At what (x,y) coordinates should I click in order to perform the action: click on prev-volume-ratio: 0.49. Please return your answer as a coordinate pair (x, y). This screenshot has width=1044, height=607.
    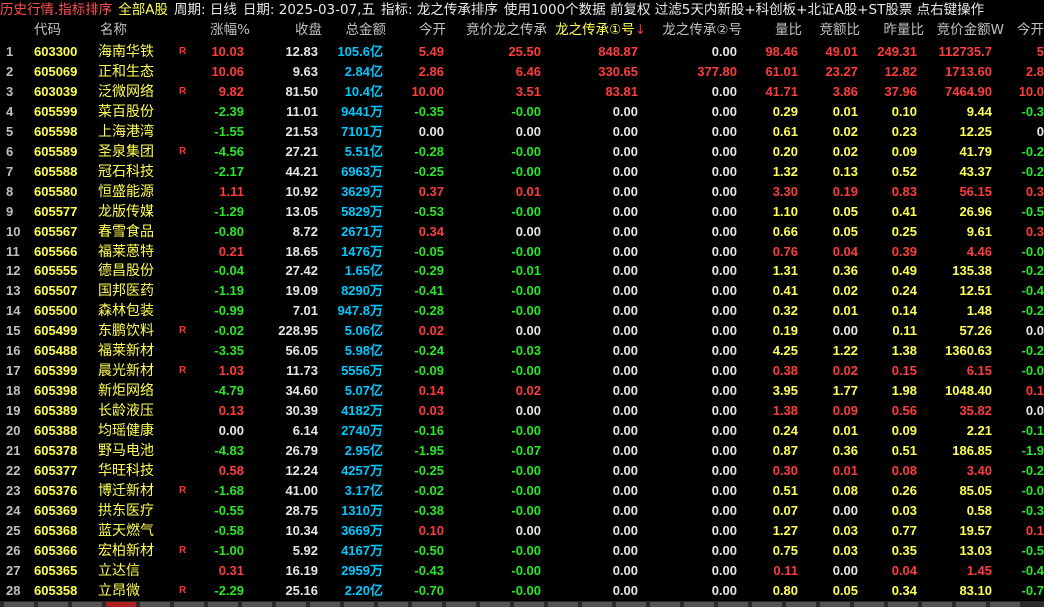
    Looking at the image, I should click on (904, 271).